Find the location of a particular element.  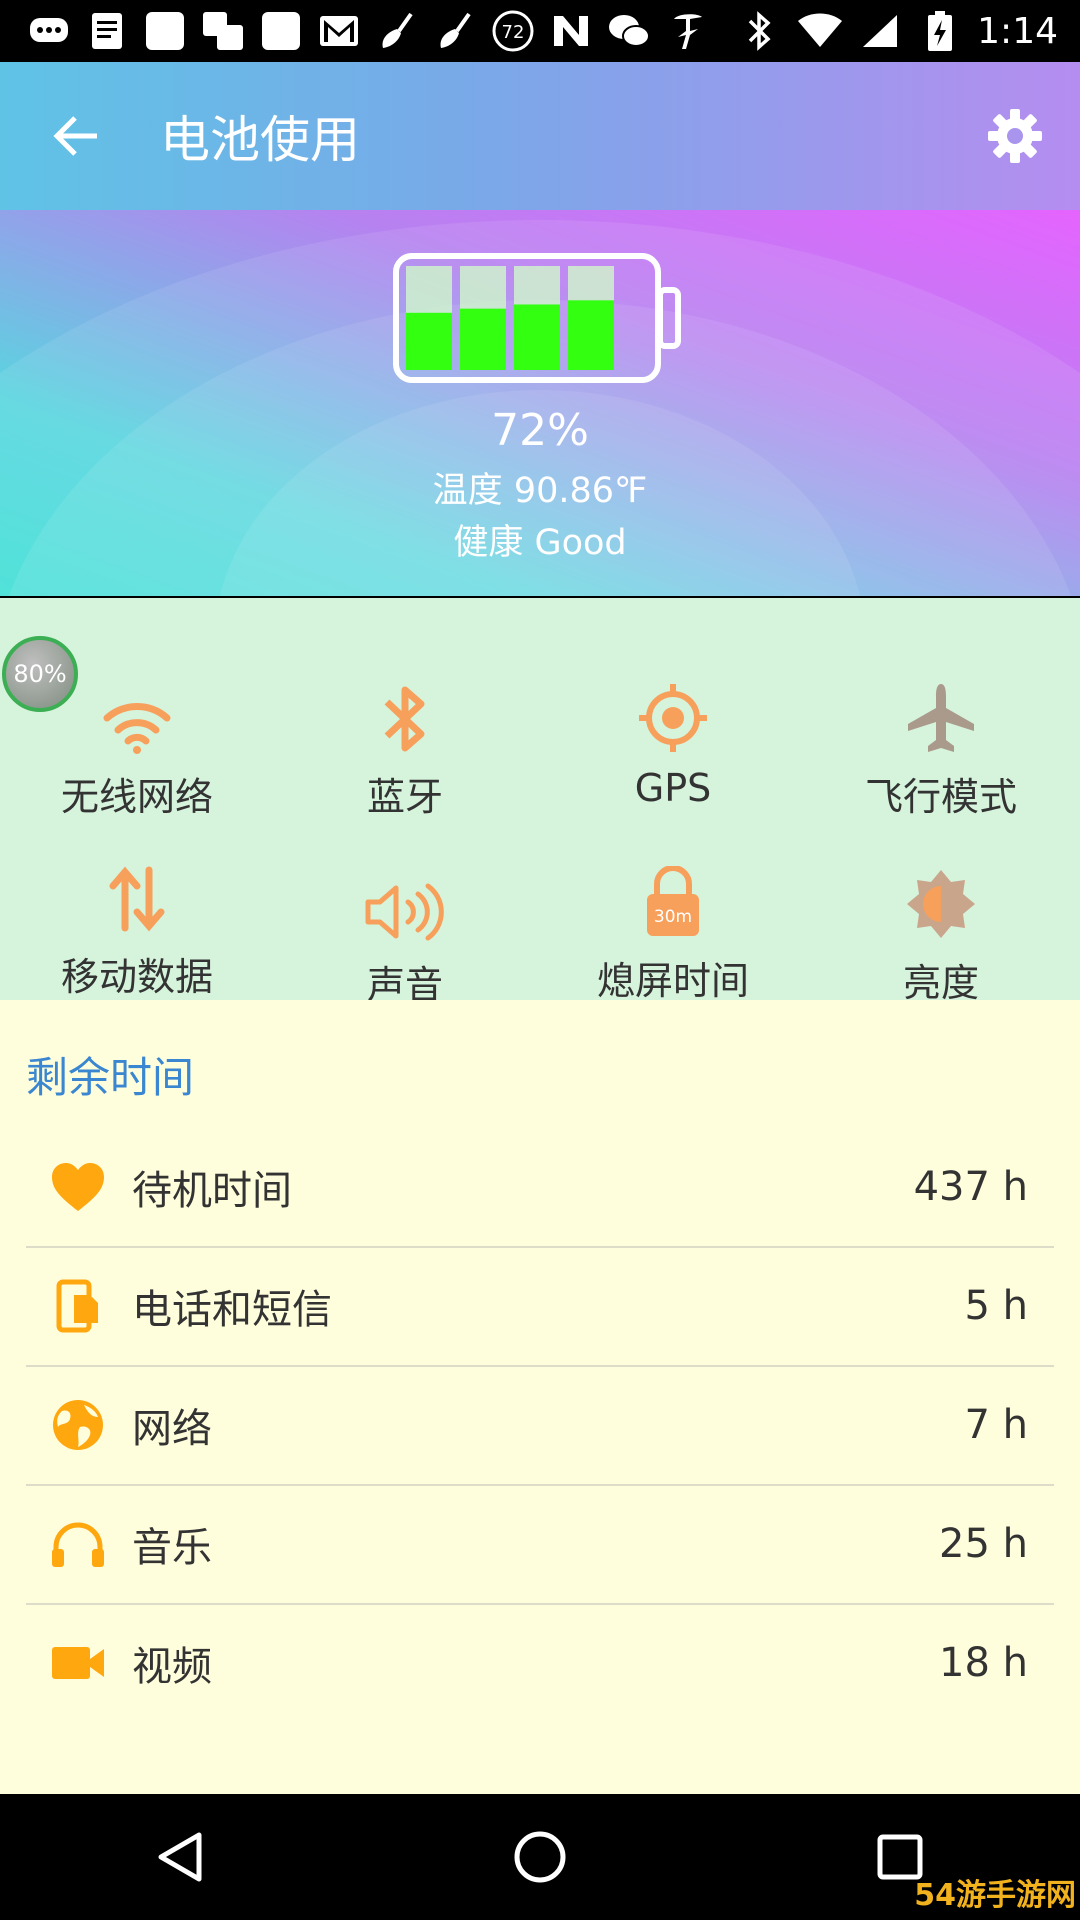

back-button is located at coordinates (75, 136).